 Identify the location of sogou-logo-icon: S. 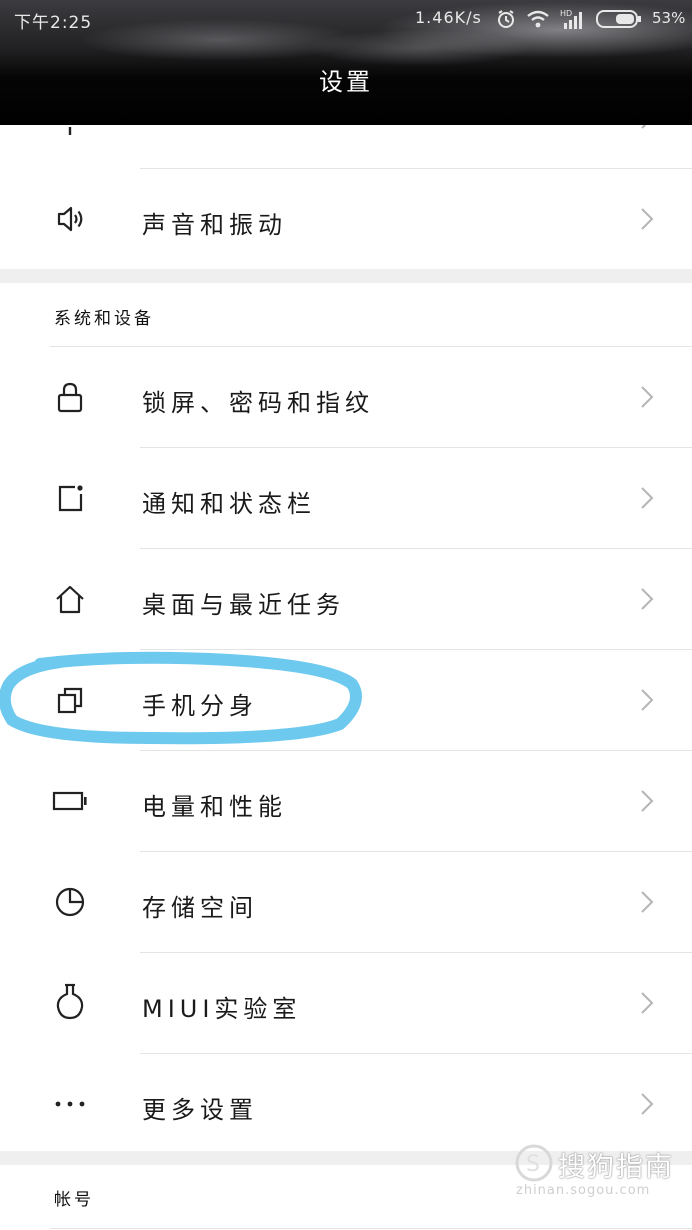
(534, 1163).